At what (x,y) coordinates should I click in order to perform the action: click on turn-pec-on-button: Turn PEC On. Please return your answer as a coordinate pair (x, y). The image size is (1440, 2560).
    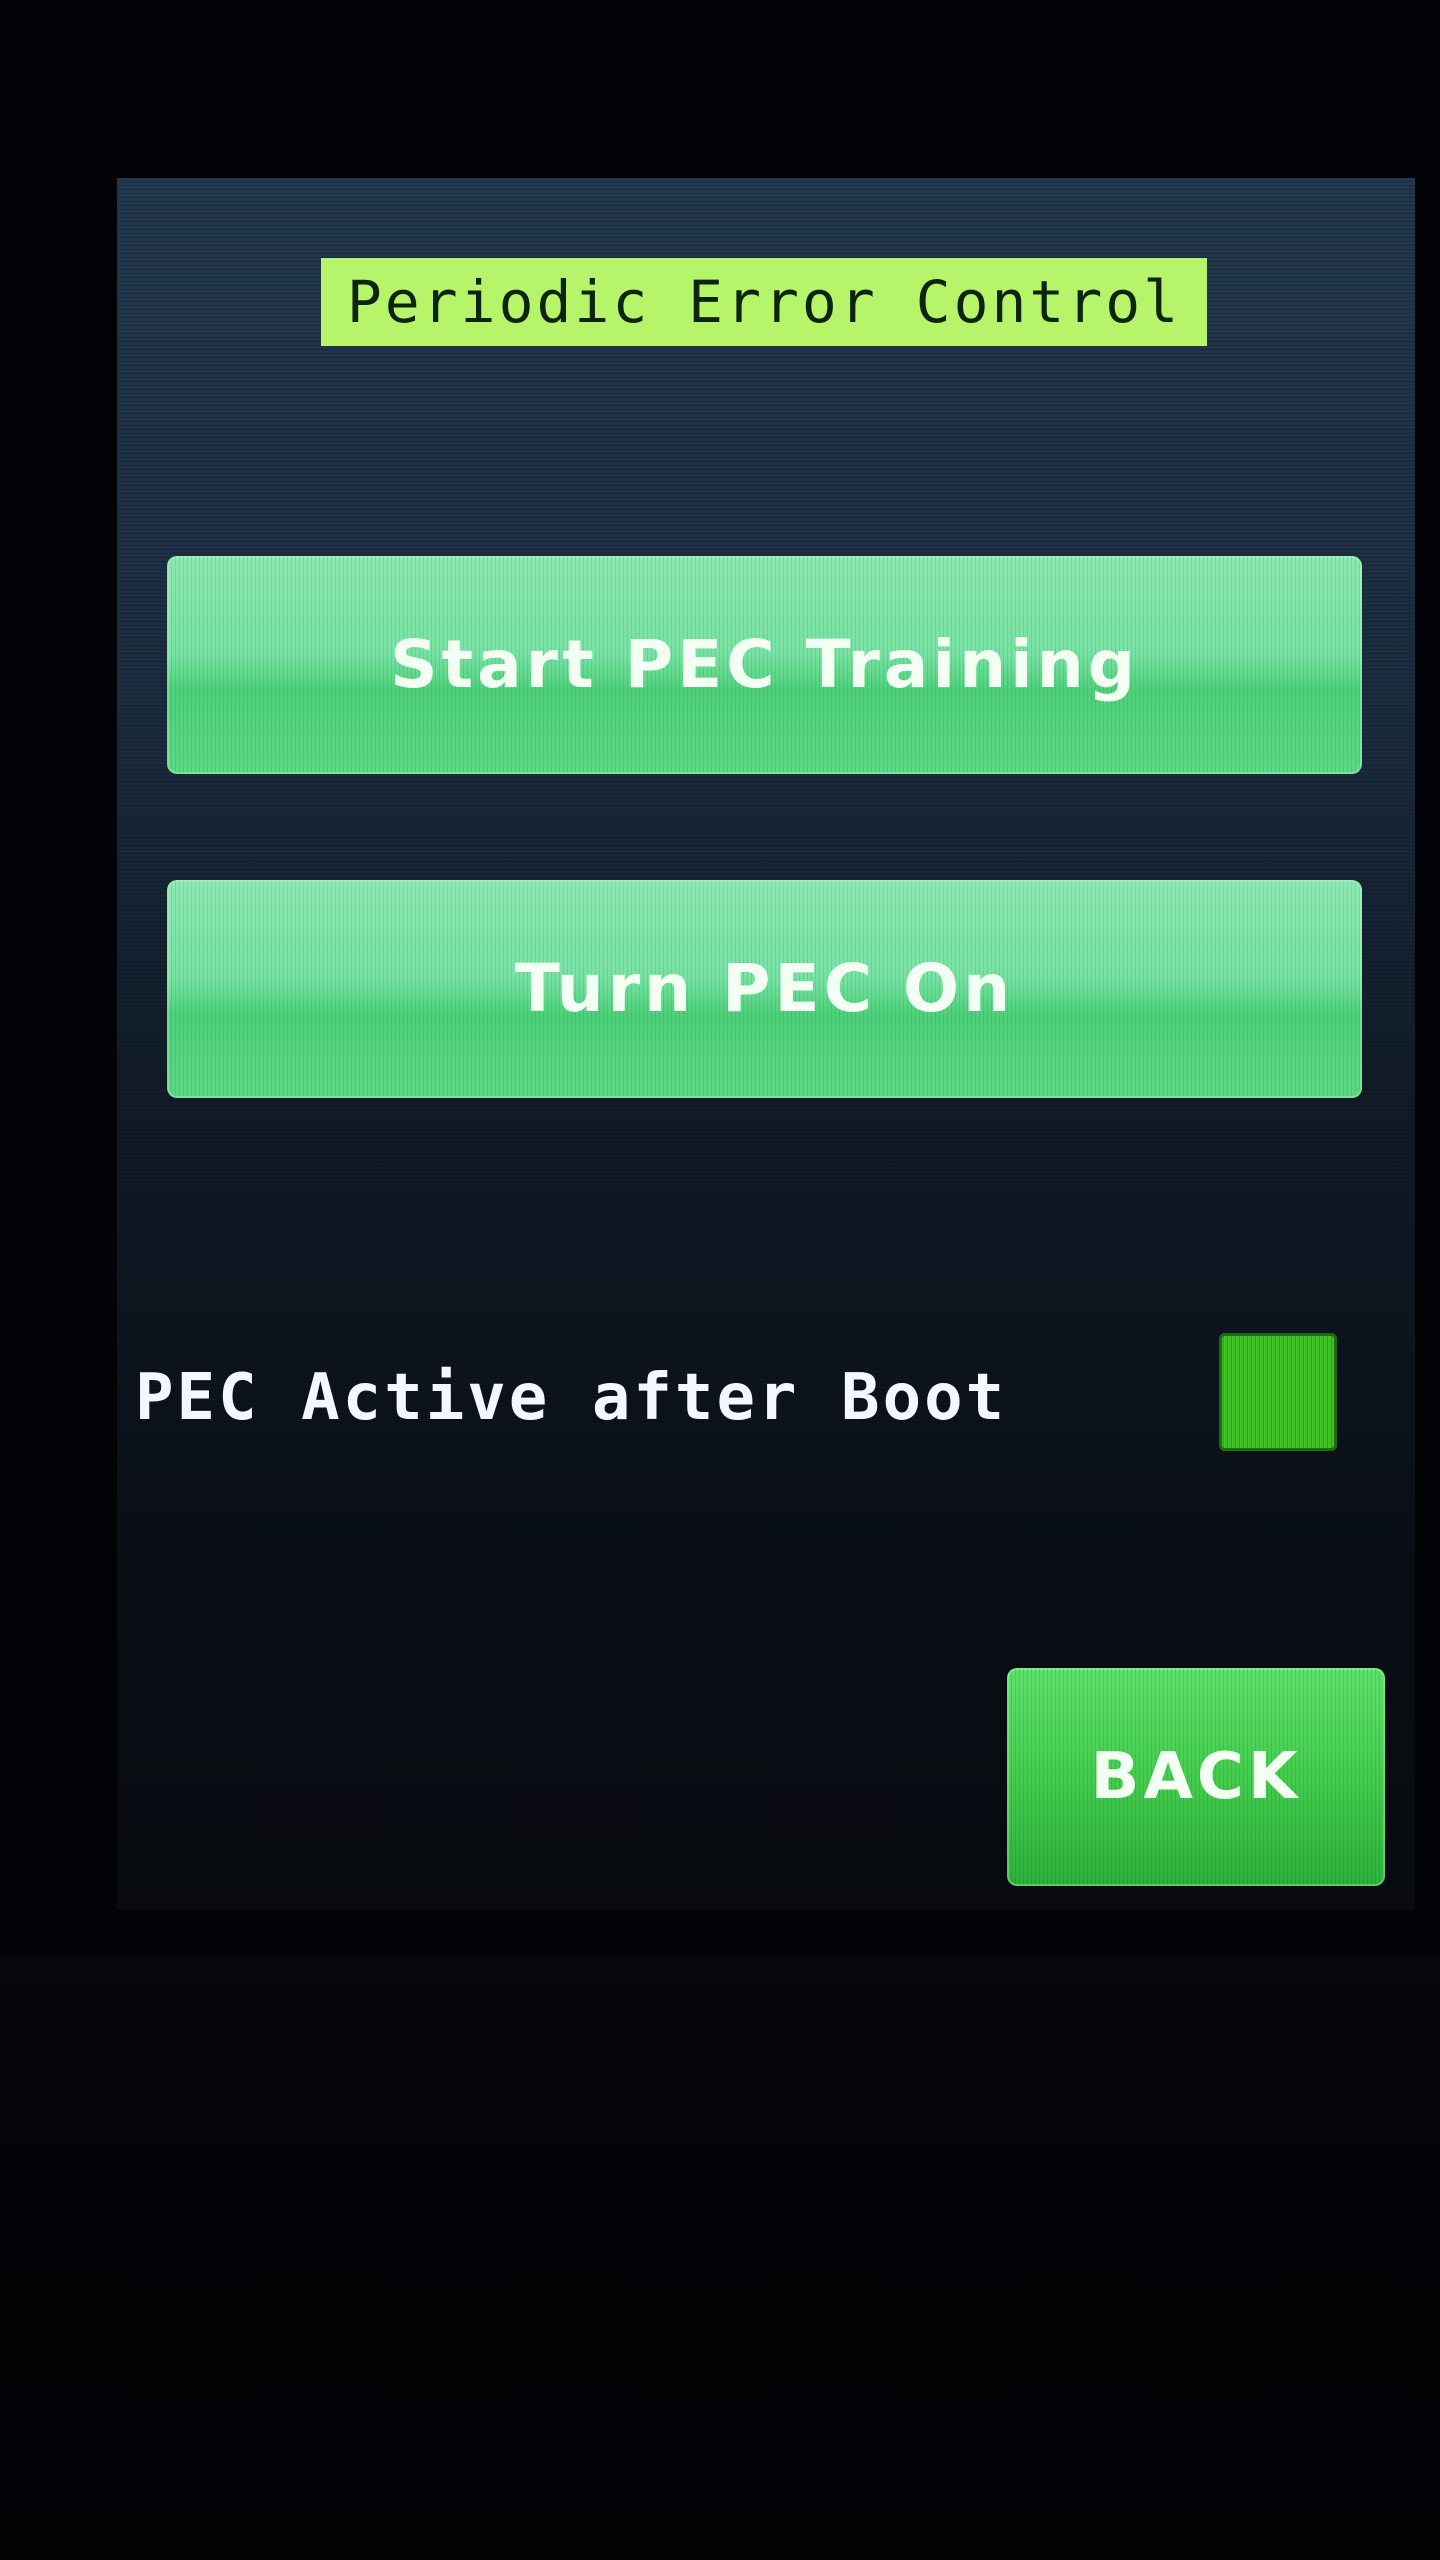
    Looking at the image, I should click on (764, 989).